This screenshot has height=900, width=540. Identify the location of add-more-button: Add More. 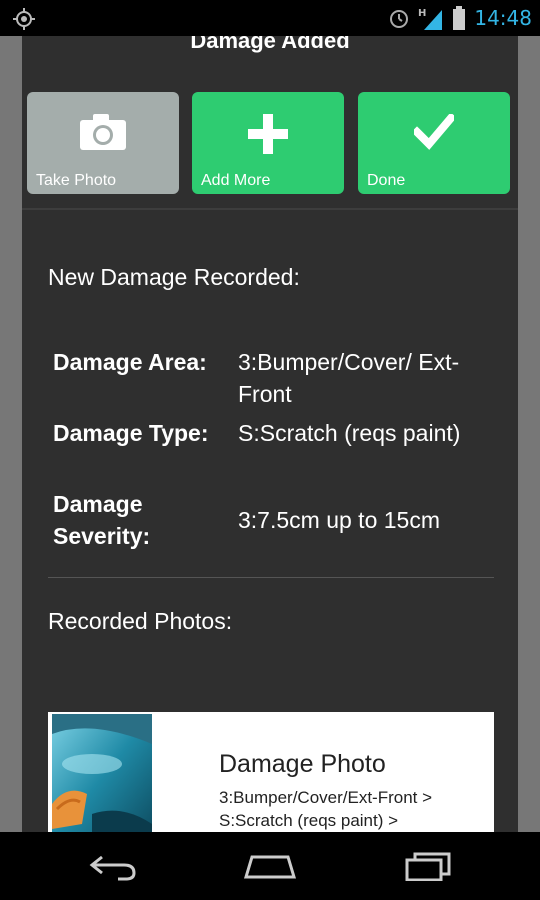
(268, 143).